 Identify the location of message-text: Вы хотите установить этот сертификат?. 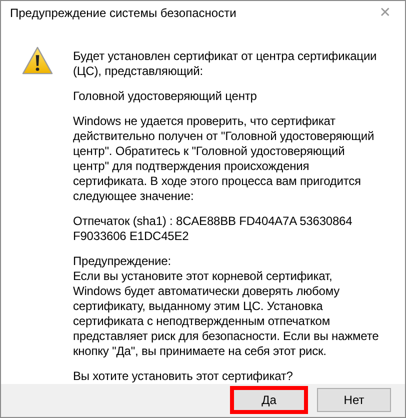
(183, 376).